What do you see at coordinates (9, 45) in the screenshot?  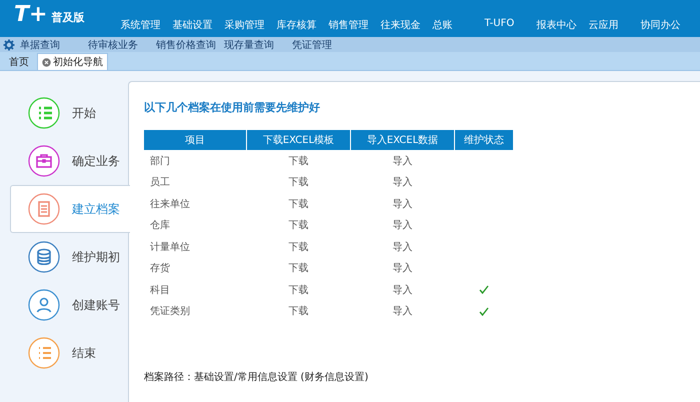 I see `settings-icon` at bounding box center [9, 45].